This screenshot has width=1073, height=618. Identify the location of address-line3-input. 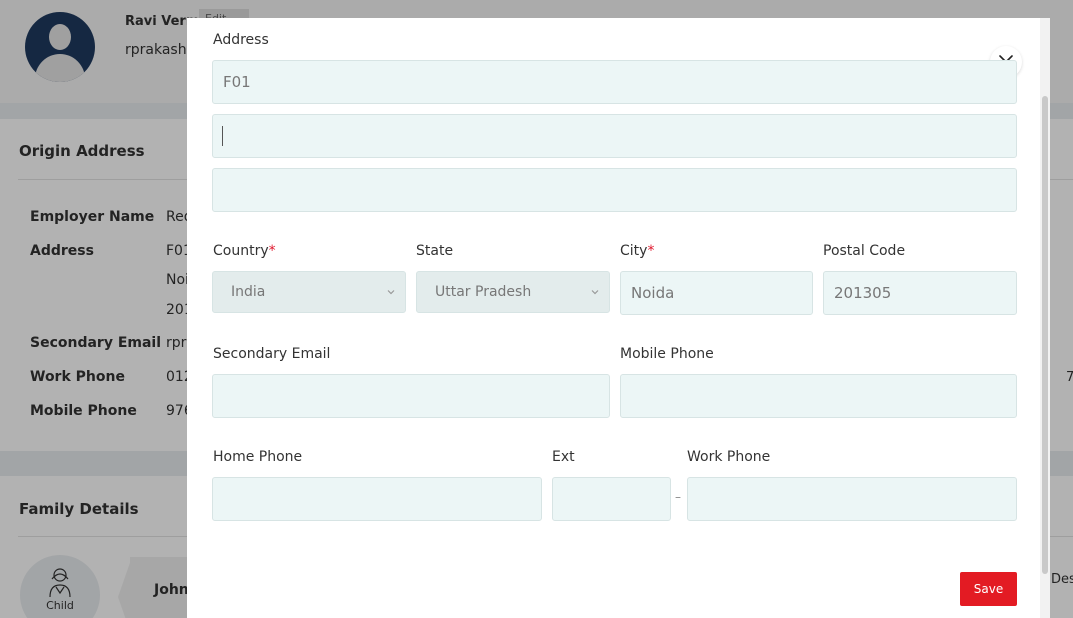
(614, 190).